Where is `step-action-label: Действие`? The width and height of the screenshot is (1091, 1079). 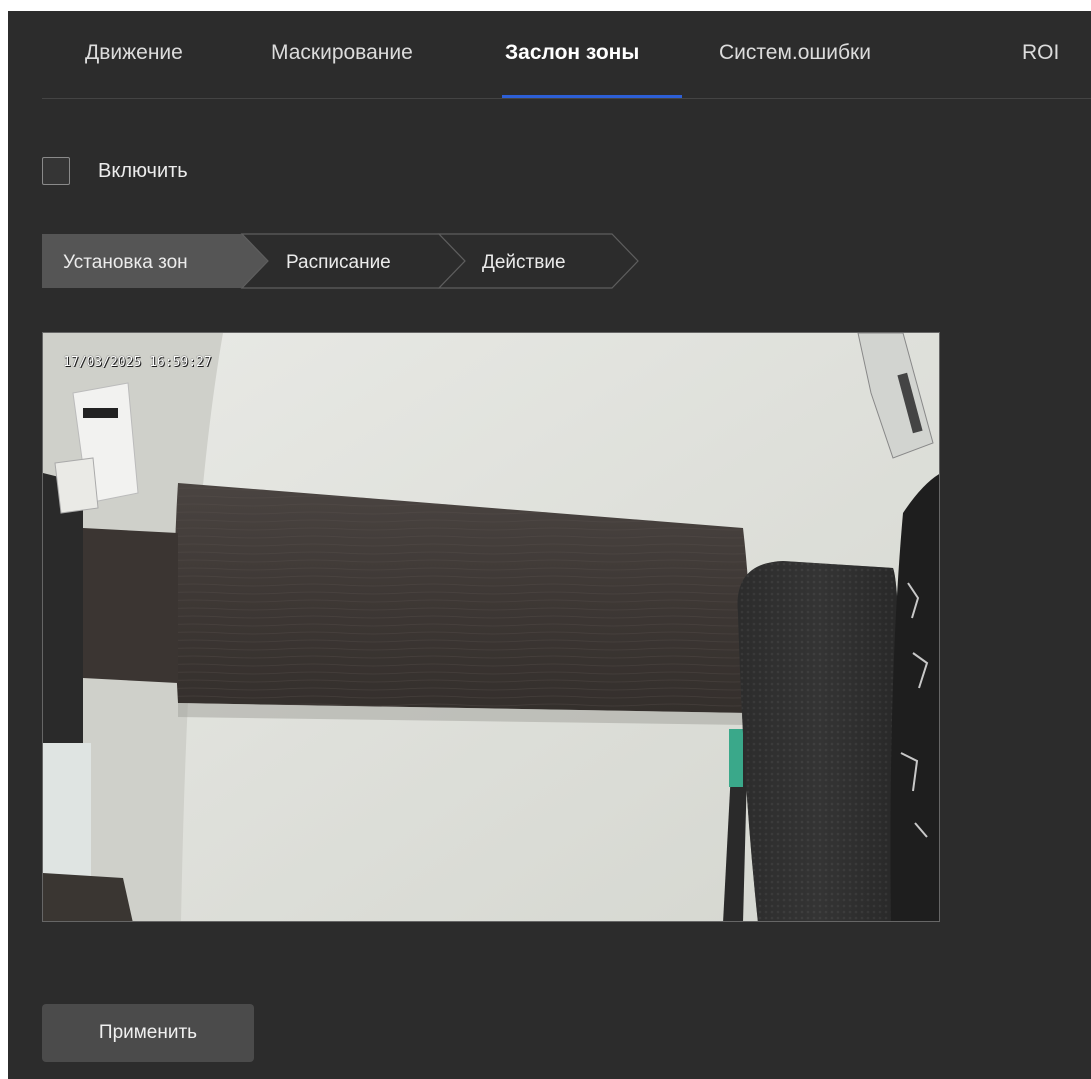
step-action-label: Действие is located at coordinates (524, 262).